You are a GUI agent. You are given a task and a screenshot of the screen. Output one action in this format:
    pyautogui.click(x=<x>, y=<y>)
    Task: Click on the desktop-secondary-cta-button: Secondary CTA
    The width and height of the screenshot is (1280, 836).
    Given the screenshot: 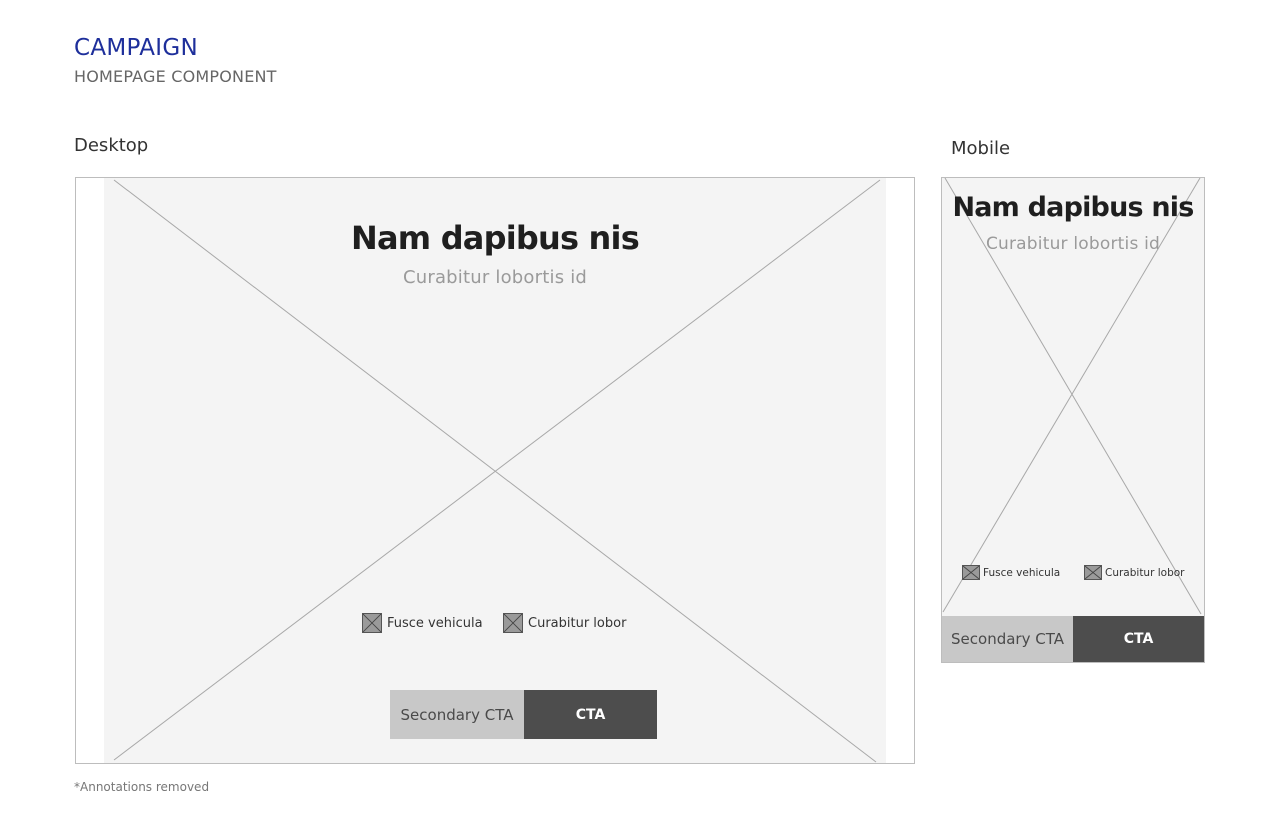 What is the action you would take?
    pyautogui.click(x=457, y=714)
    